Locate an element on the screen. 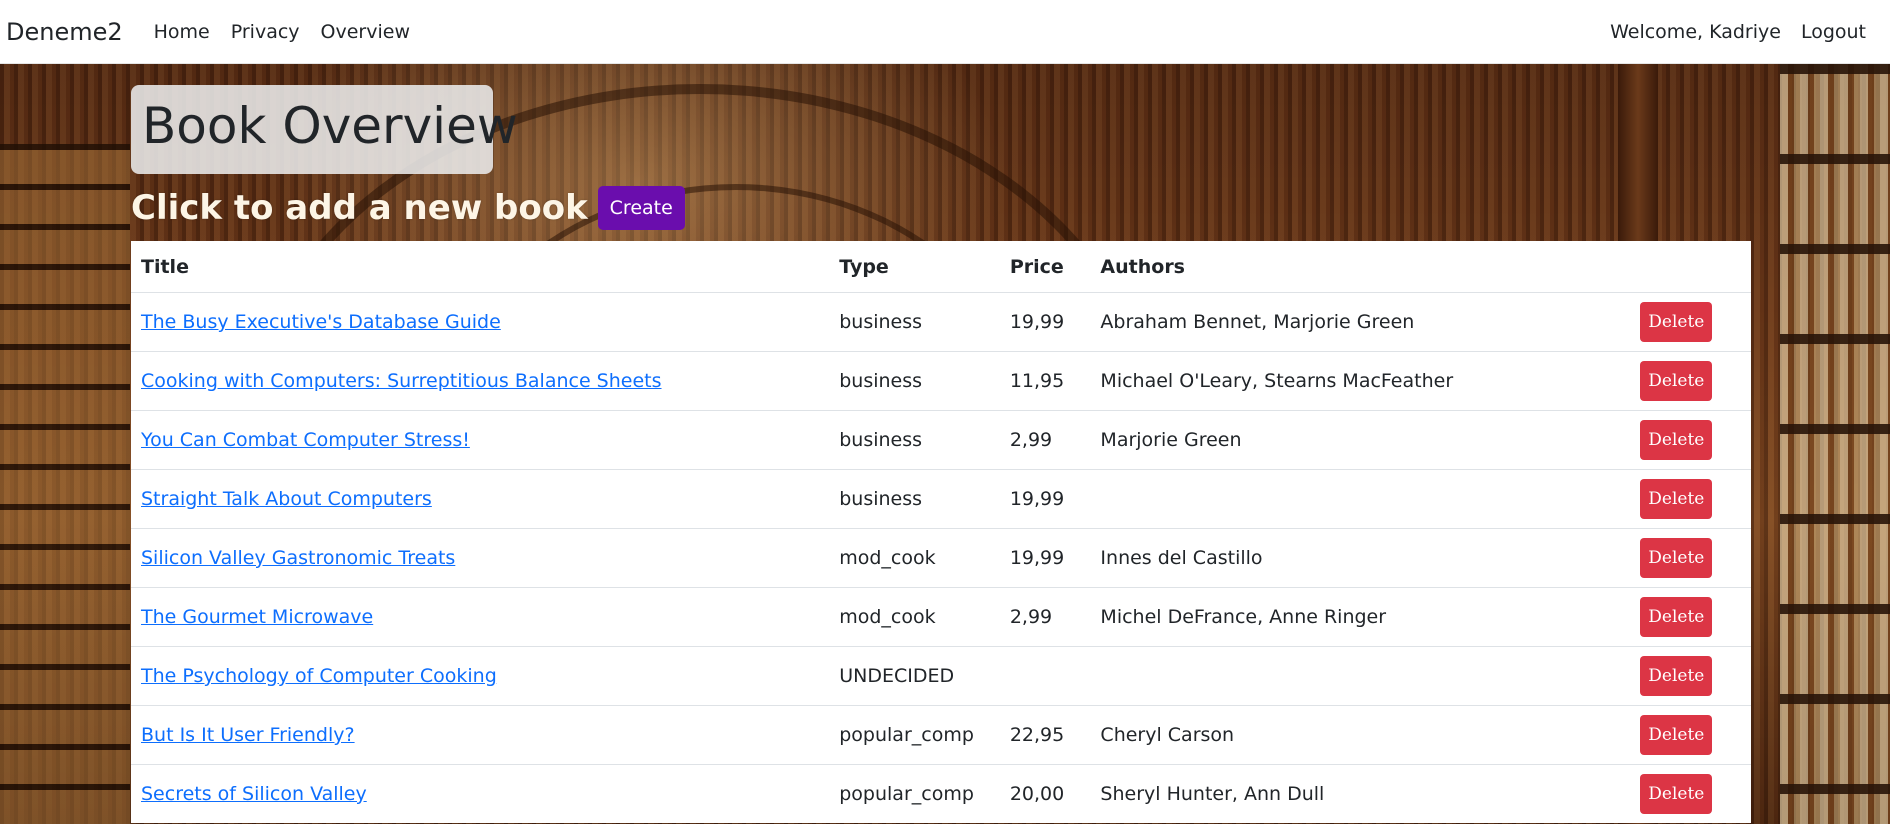 This screenshot has height=824, width=1890. bookshelf-left is located at coordinates (65, 484).